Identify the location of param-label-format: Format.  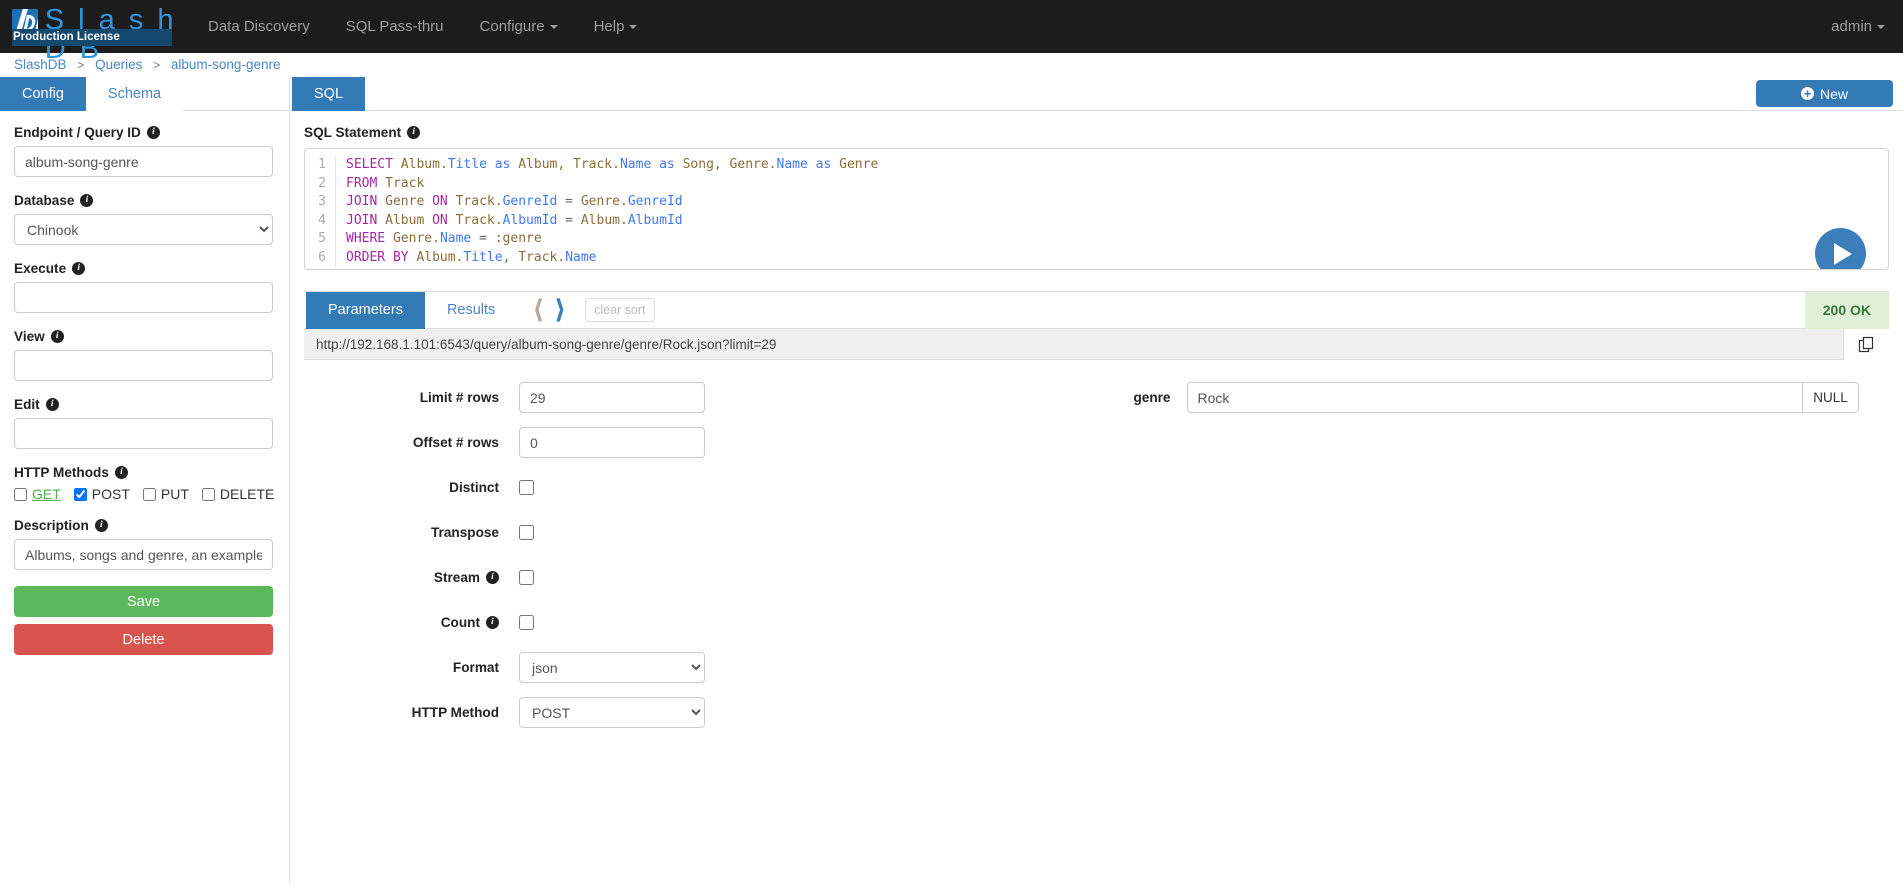
(411, 667).